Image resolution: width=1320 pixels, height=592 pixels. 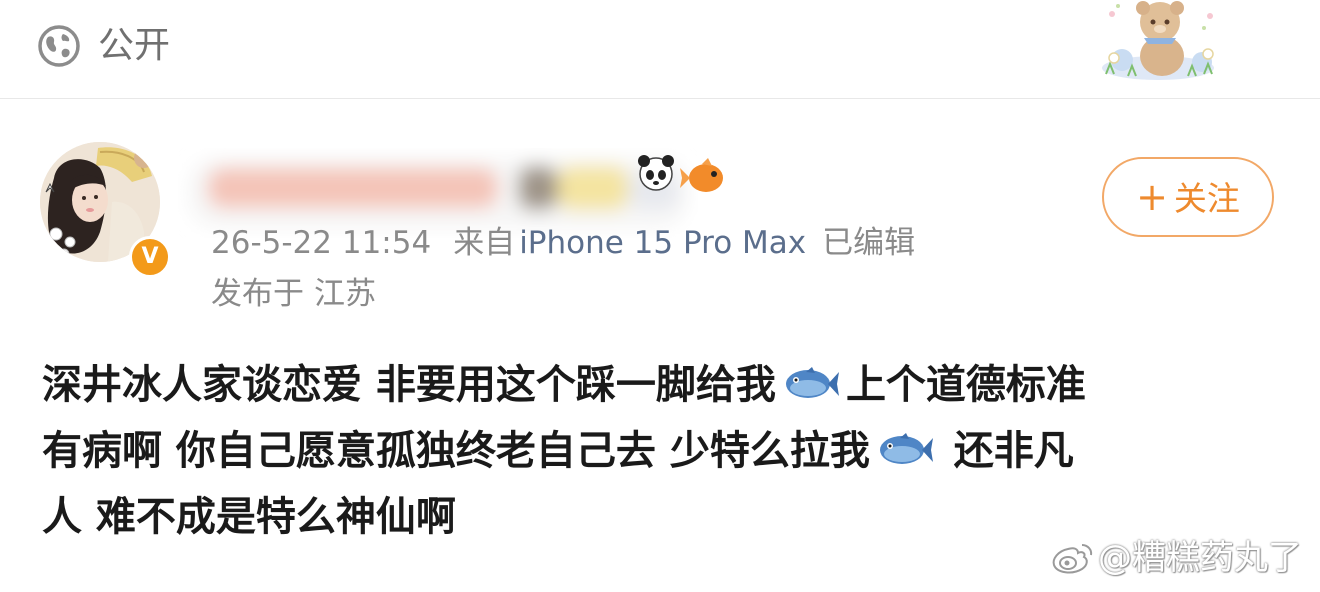 I want to click on content-text: 深井冰人家谈恋爱 非要用这个踩一脚给我, so click(x=409, y=385).